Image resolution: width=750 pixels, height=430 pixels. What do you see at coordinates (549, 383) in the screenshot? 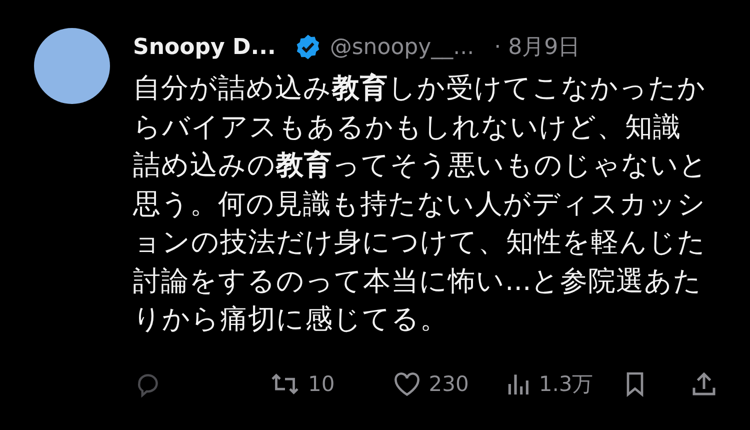
I see `views-button: 1.3万` at bounding box center [549, 383].